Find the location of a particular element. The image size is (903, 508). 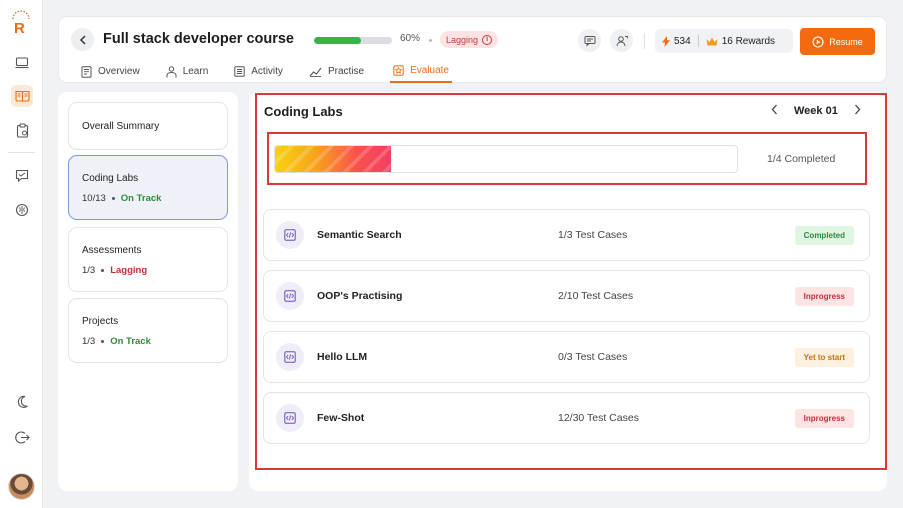

tab-learn: Learn is located at coordinates (187, 73).